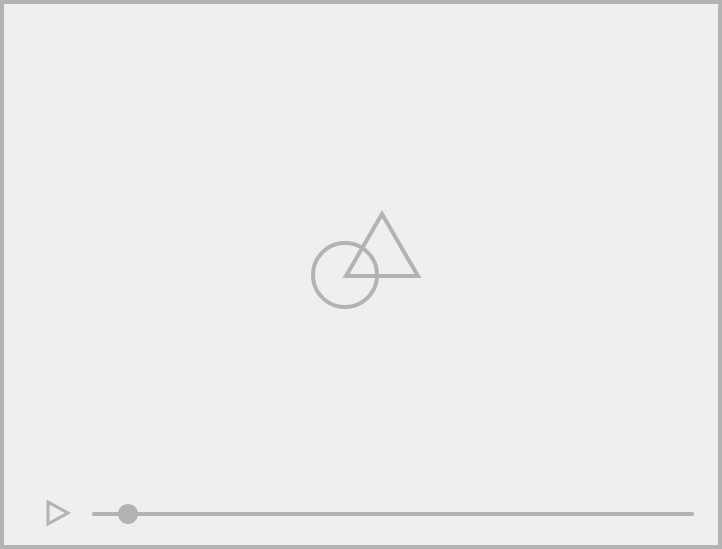  I want to click on seek-bar, so click(393, 514).